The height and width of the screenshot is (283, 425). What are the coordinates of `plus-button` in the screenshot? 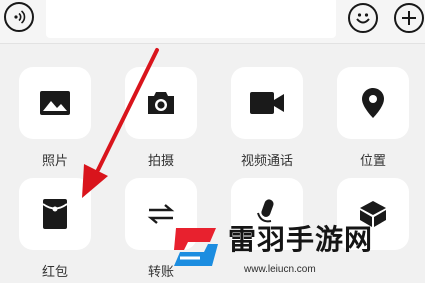 It's located at (409, 18).